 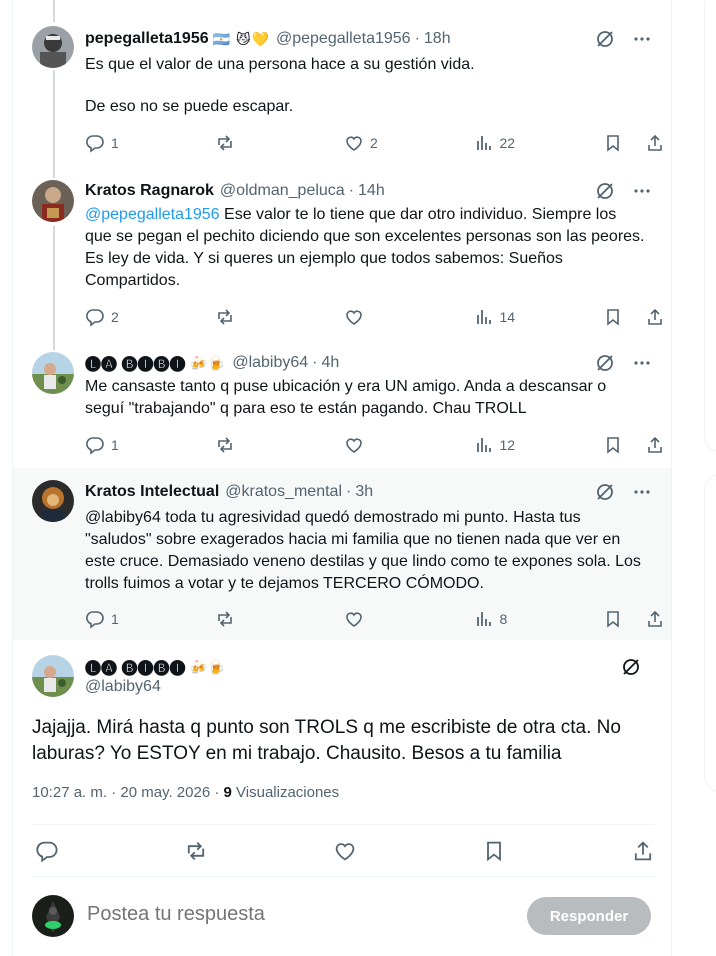 What do you see at coordinates (165, 792) in the screenshot?
I see `post-date: 20 may. 2026` at bounding box center [165, 792].